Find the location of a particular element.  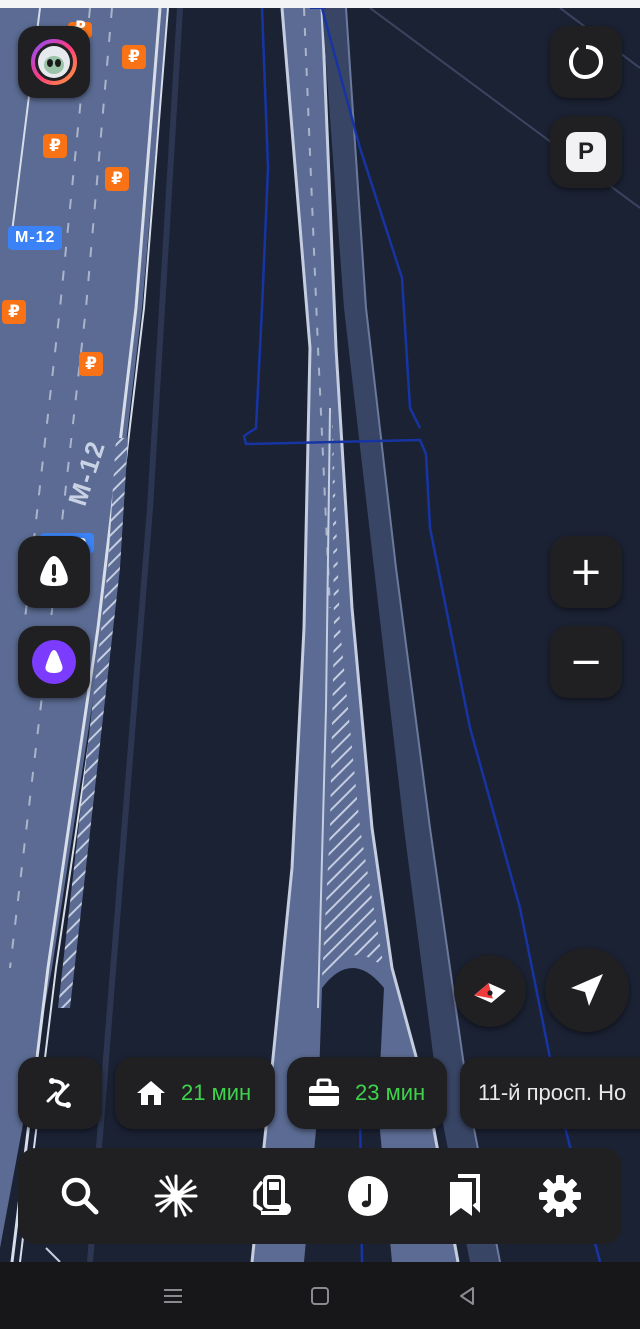

route-options-icon is located at coordinates (58, 1093).